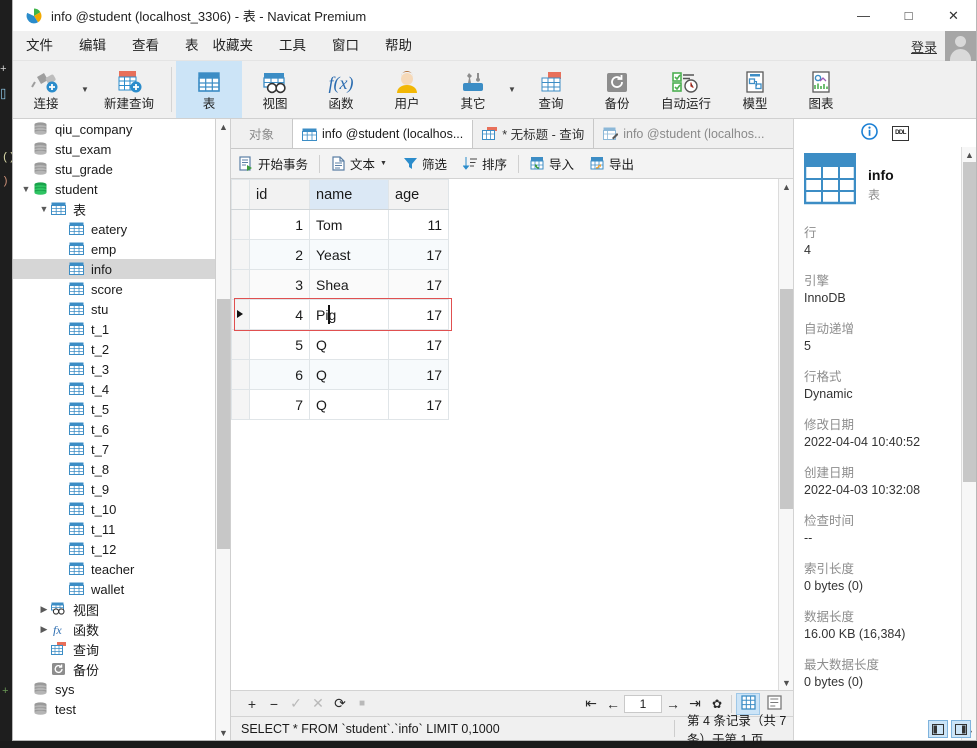 This screenshot has width=977, height=748. What do you see at coordinates (786, 682) in the screenshot?
I see `grid-scroll-down-icon: ▼` at bounding box center [786, 682].